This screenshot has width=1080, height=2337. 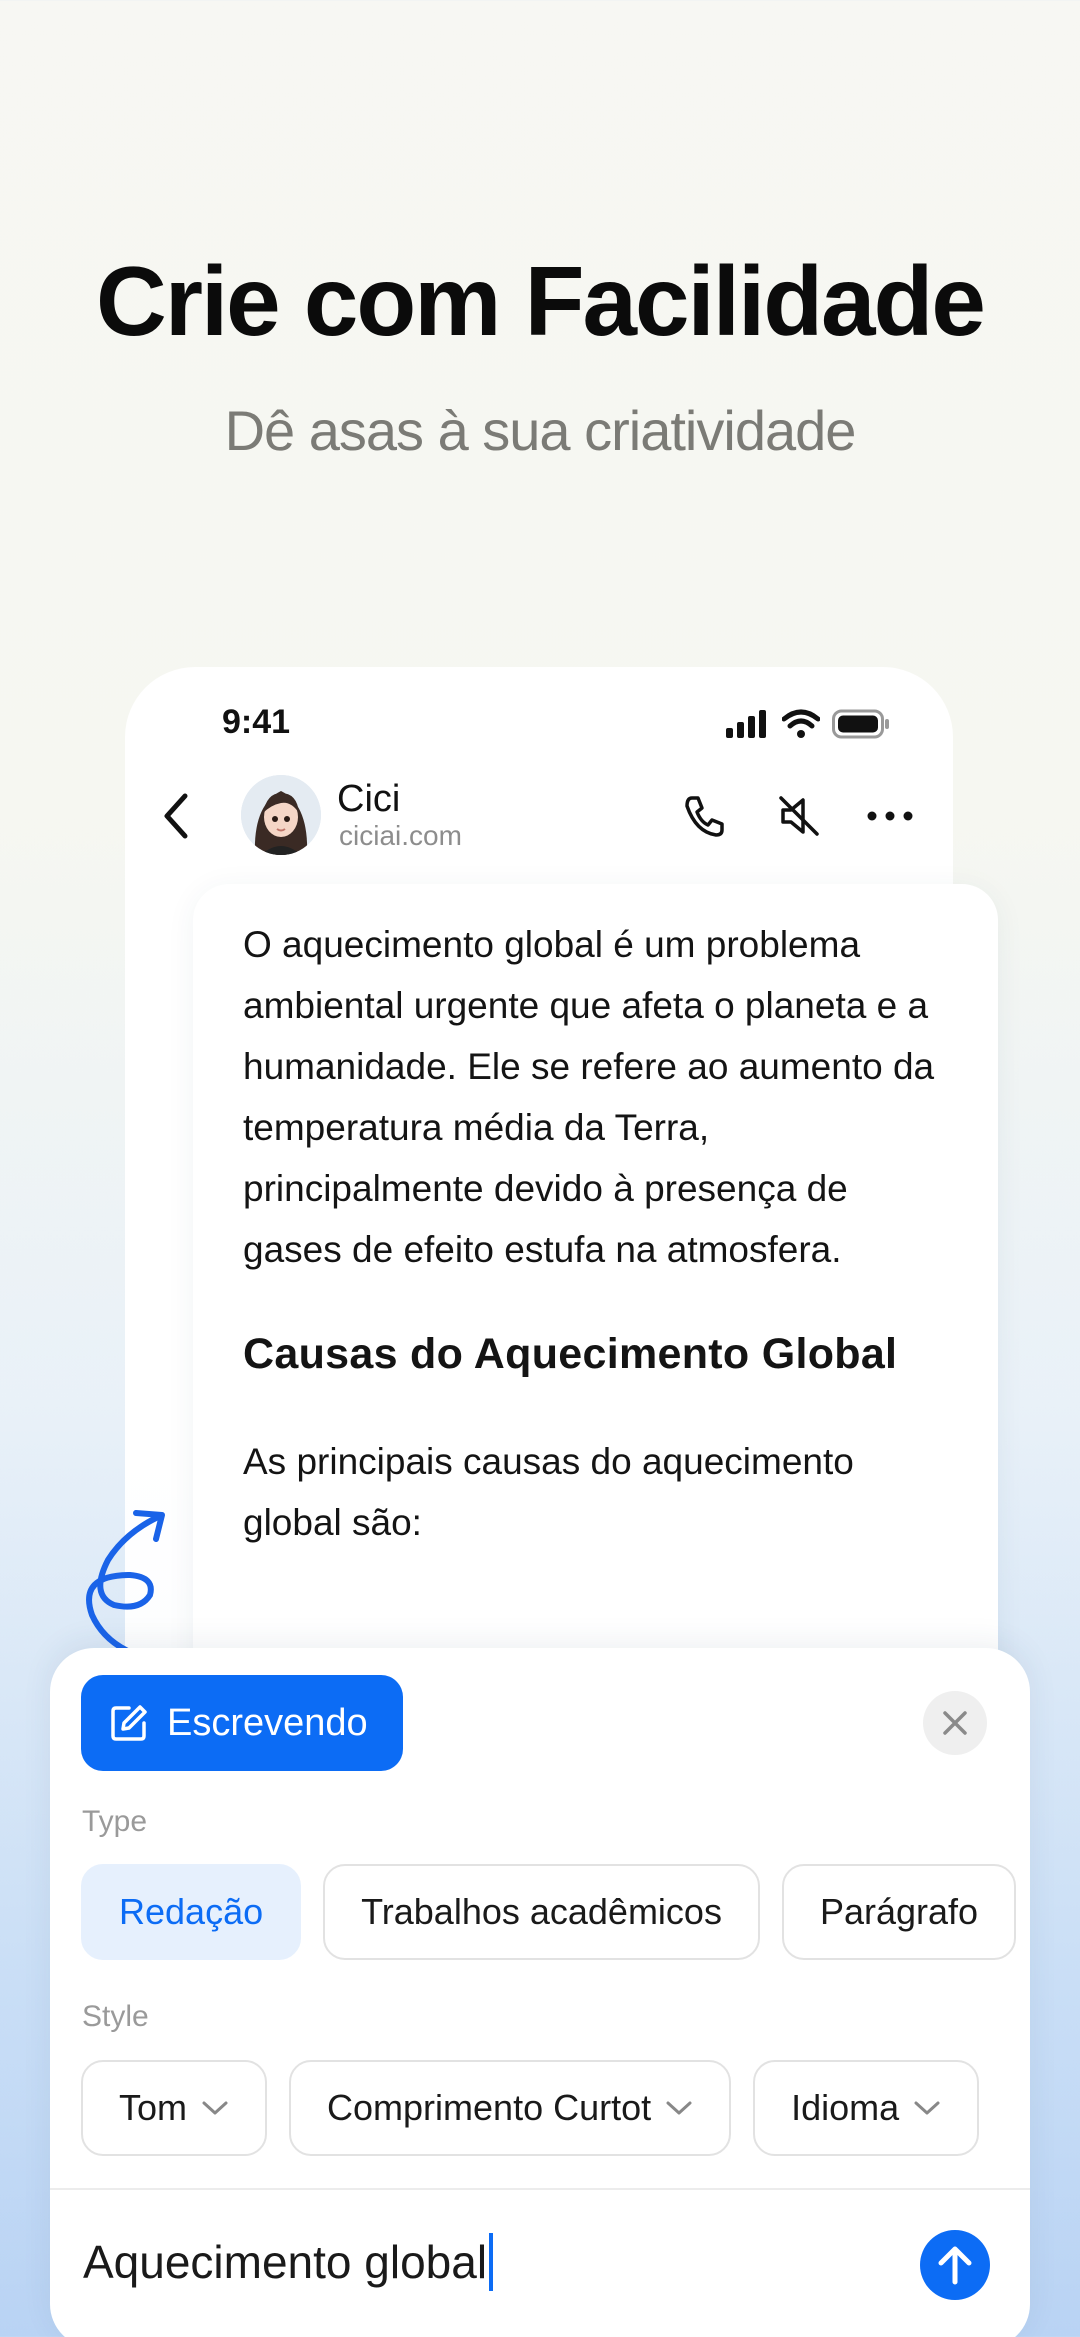 What do you see at coordinates (153, 2107) in the screenshot?
I see `tone-label: Tom` at bounding box center [153, 2107].